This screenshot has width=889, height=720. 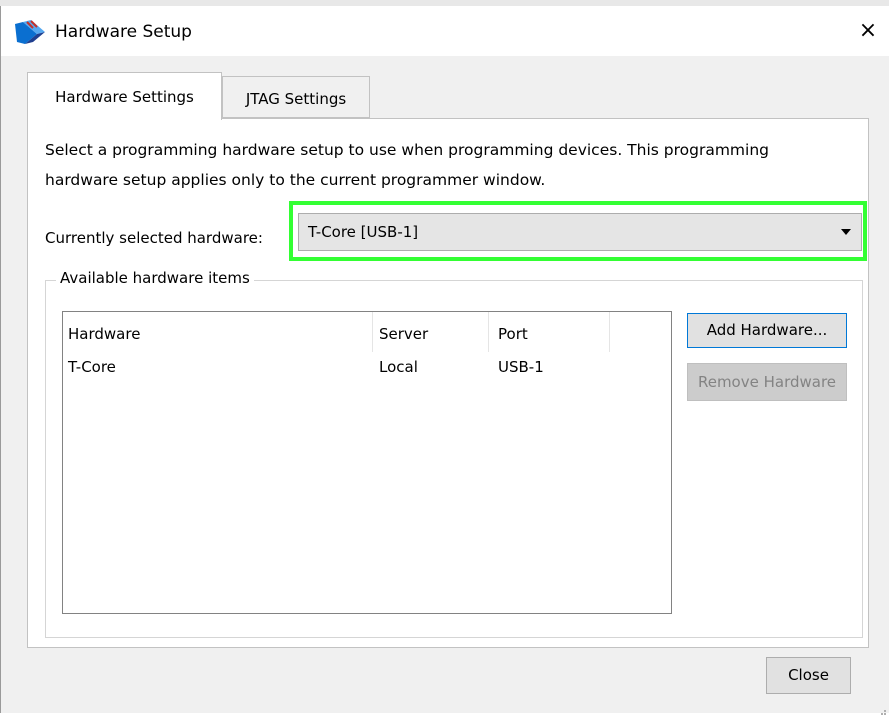 I want to click on close-button: Close, so click(x=808, y=675).